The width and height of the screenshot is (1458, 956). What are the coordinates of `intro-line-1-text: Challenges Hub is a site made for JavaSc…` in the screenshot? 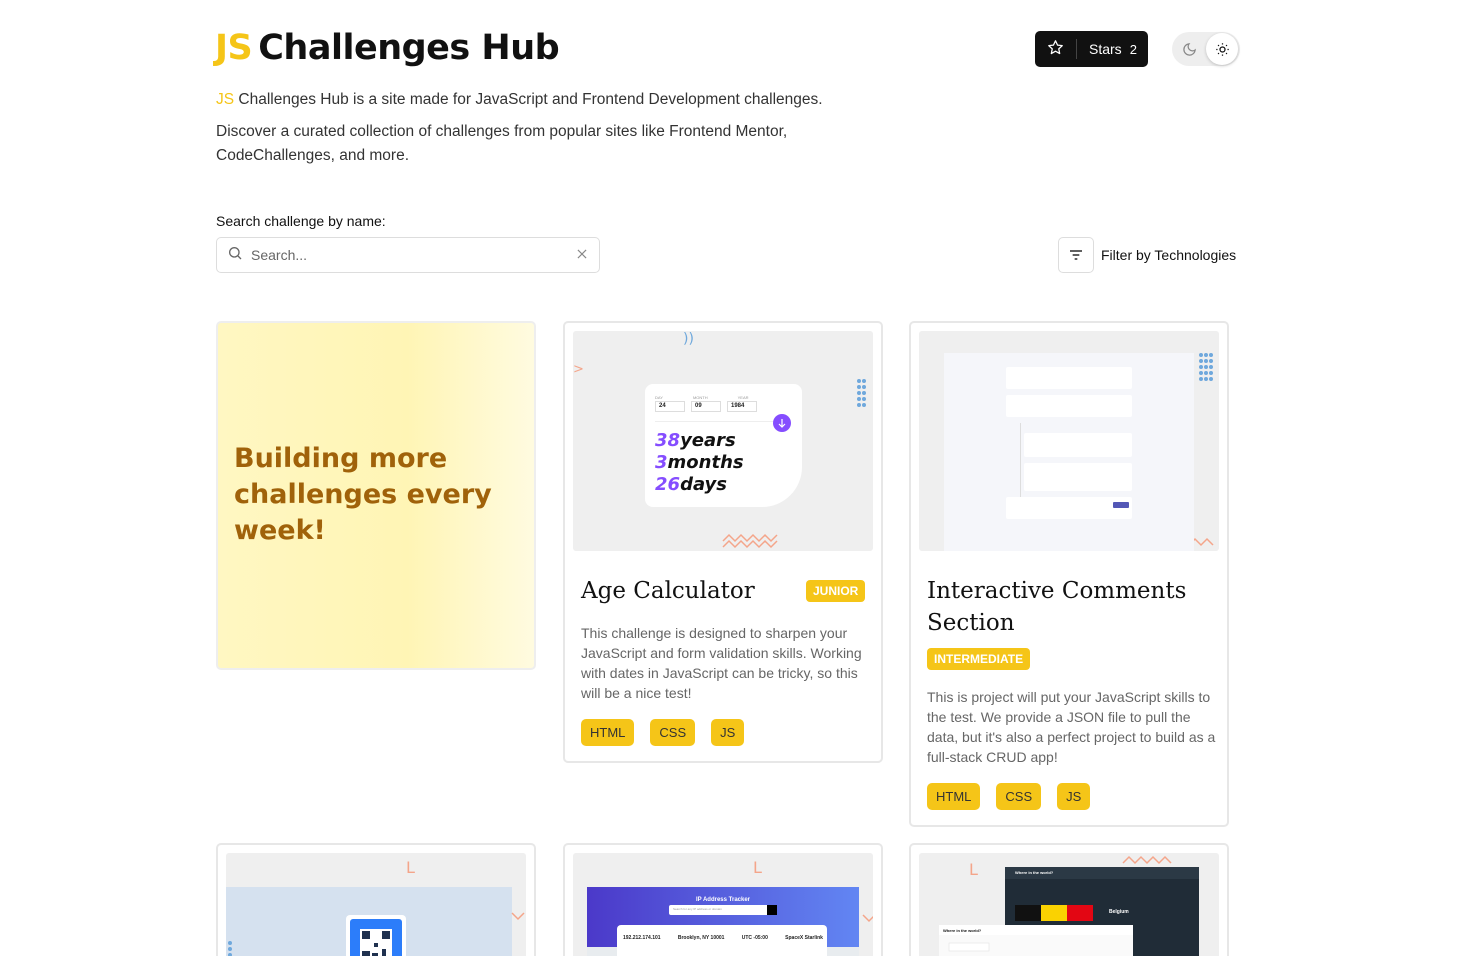 It's located at (528, 99).